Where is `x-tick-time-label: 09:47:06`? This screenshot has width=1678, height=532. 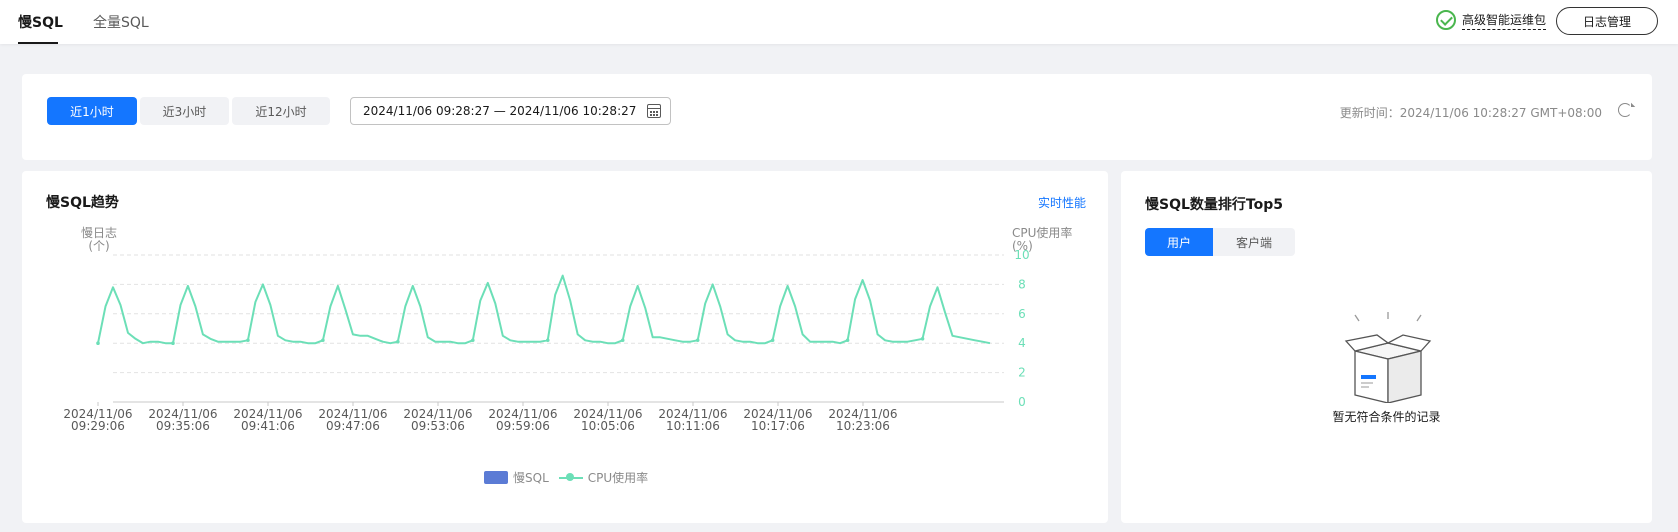
x-tick-time-label: 09:47:06 is located at coordinates (353, 426).